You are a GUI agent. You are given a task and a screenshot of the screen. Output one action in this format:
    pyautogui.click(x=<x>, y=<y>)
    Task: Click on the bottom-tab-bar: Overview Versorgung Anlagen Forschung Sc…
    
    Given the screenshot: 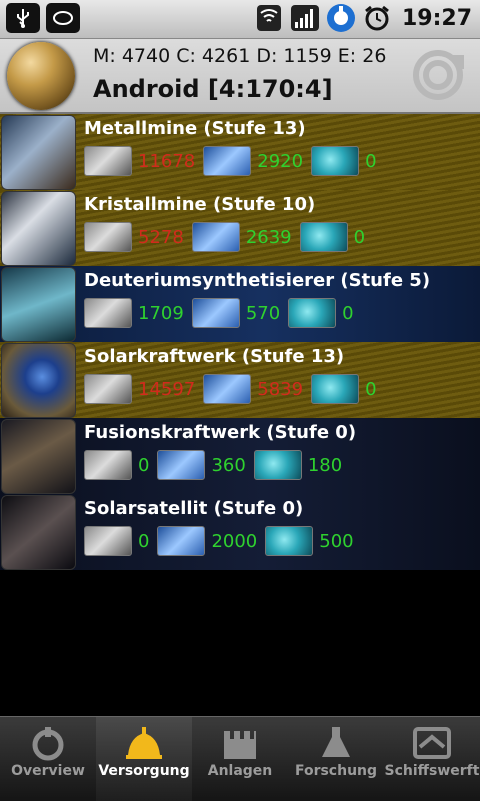 What is the action you would take?
    pyautogui.click(x=240, y=758)
    